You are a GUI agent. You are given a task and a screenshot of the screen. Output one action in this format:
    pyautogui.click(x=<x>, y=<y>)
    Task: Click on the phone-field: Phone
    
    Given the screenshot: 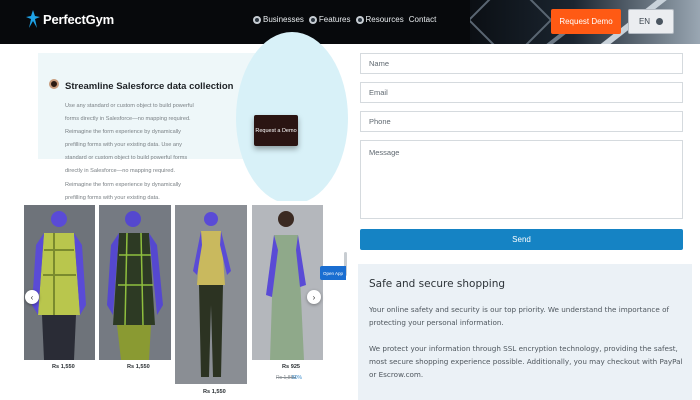 What is the action you would take?
    pyautogui.click(x=521, y=121)
    